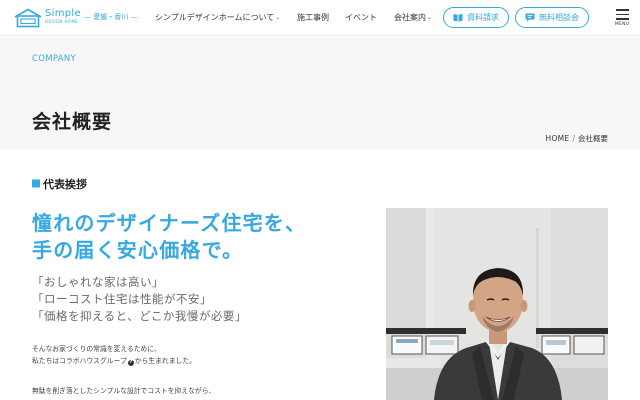  Describe the element at coordinates (72, 122) in the screenshot. I see `page-title: 会社概要` at that location.